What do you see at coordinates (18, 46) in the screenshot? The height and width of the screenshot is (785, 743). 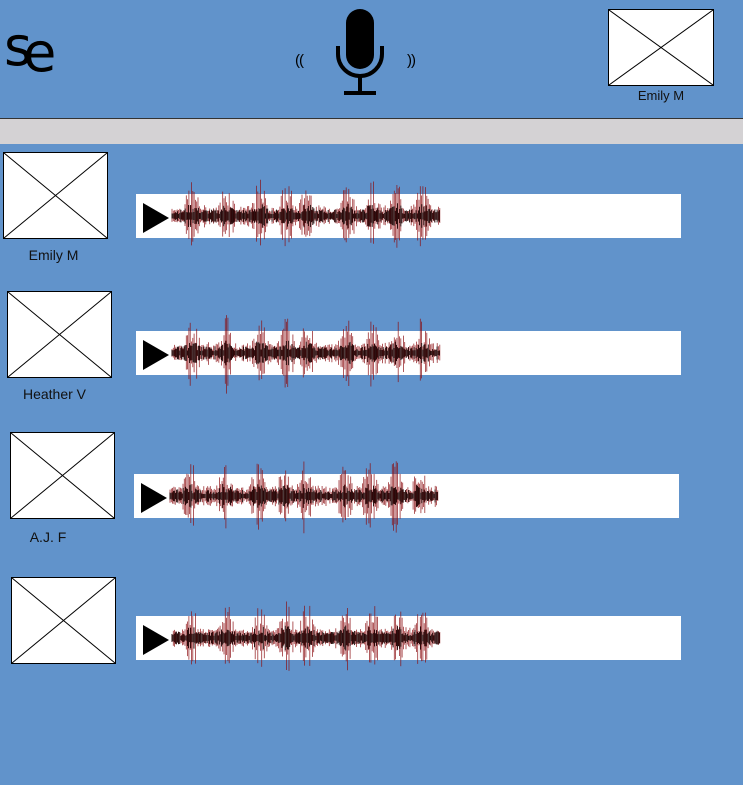 I see `logo-letter-s: s` at bounding box center [18, 46].